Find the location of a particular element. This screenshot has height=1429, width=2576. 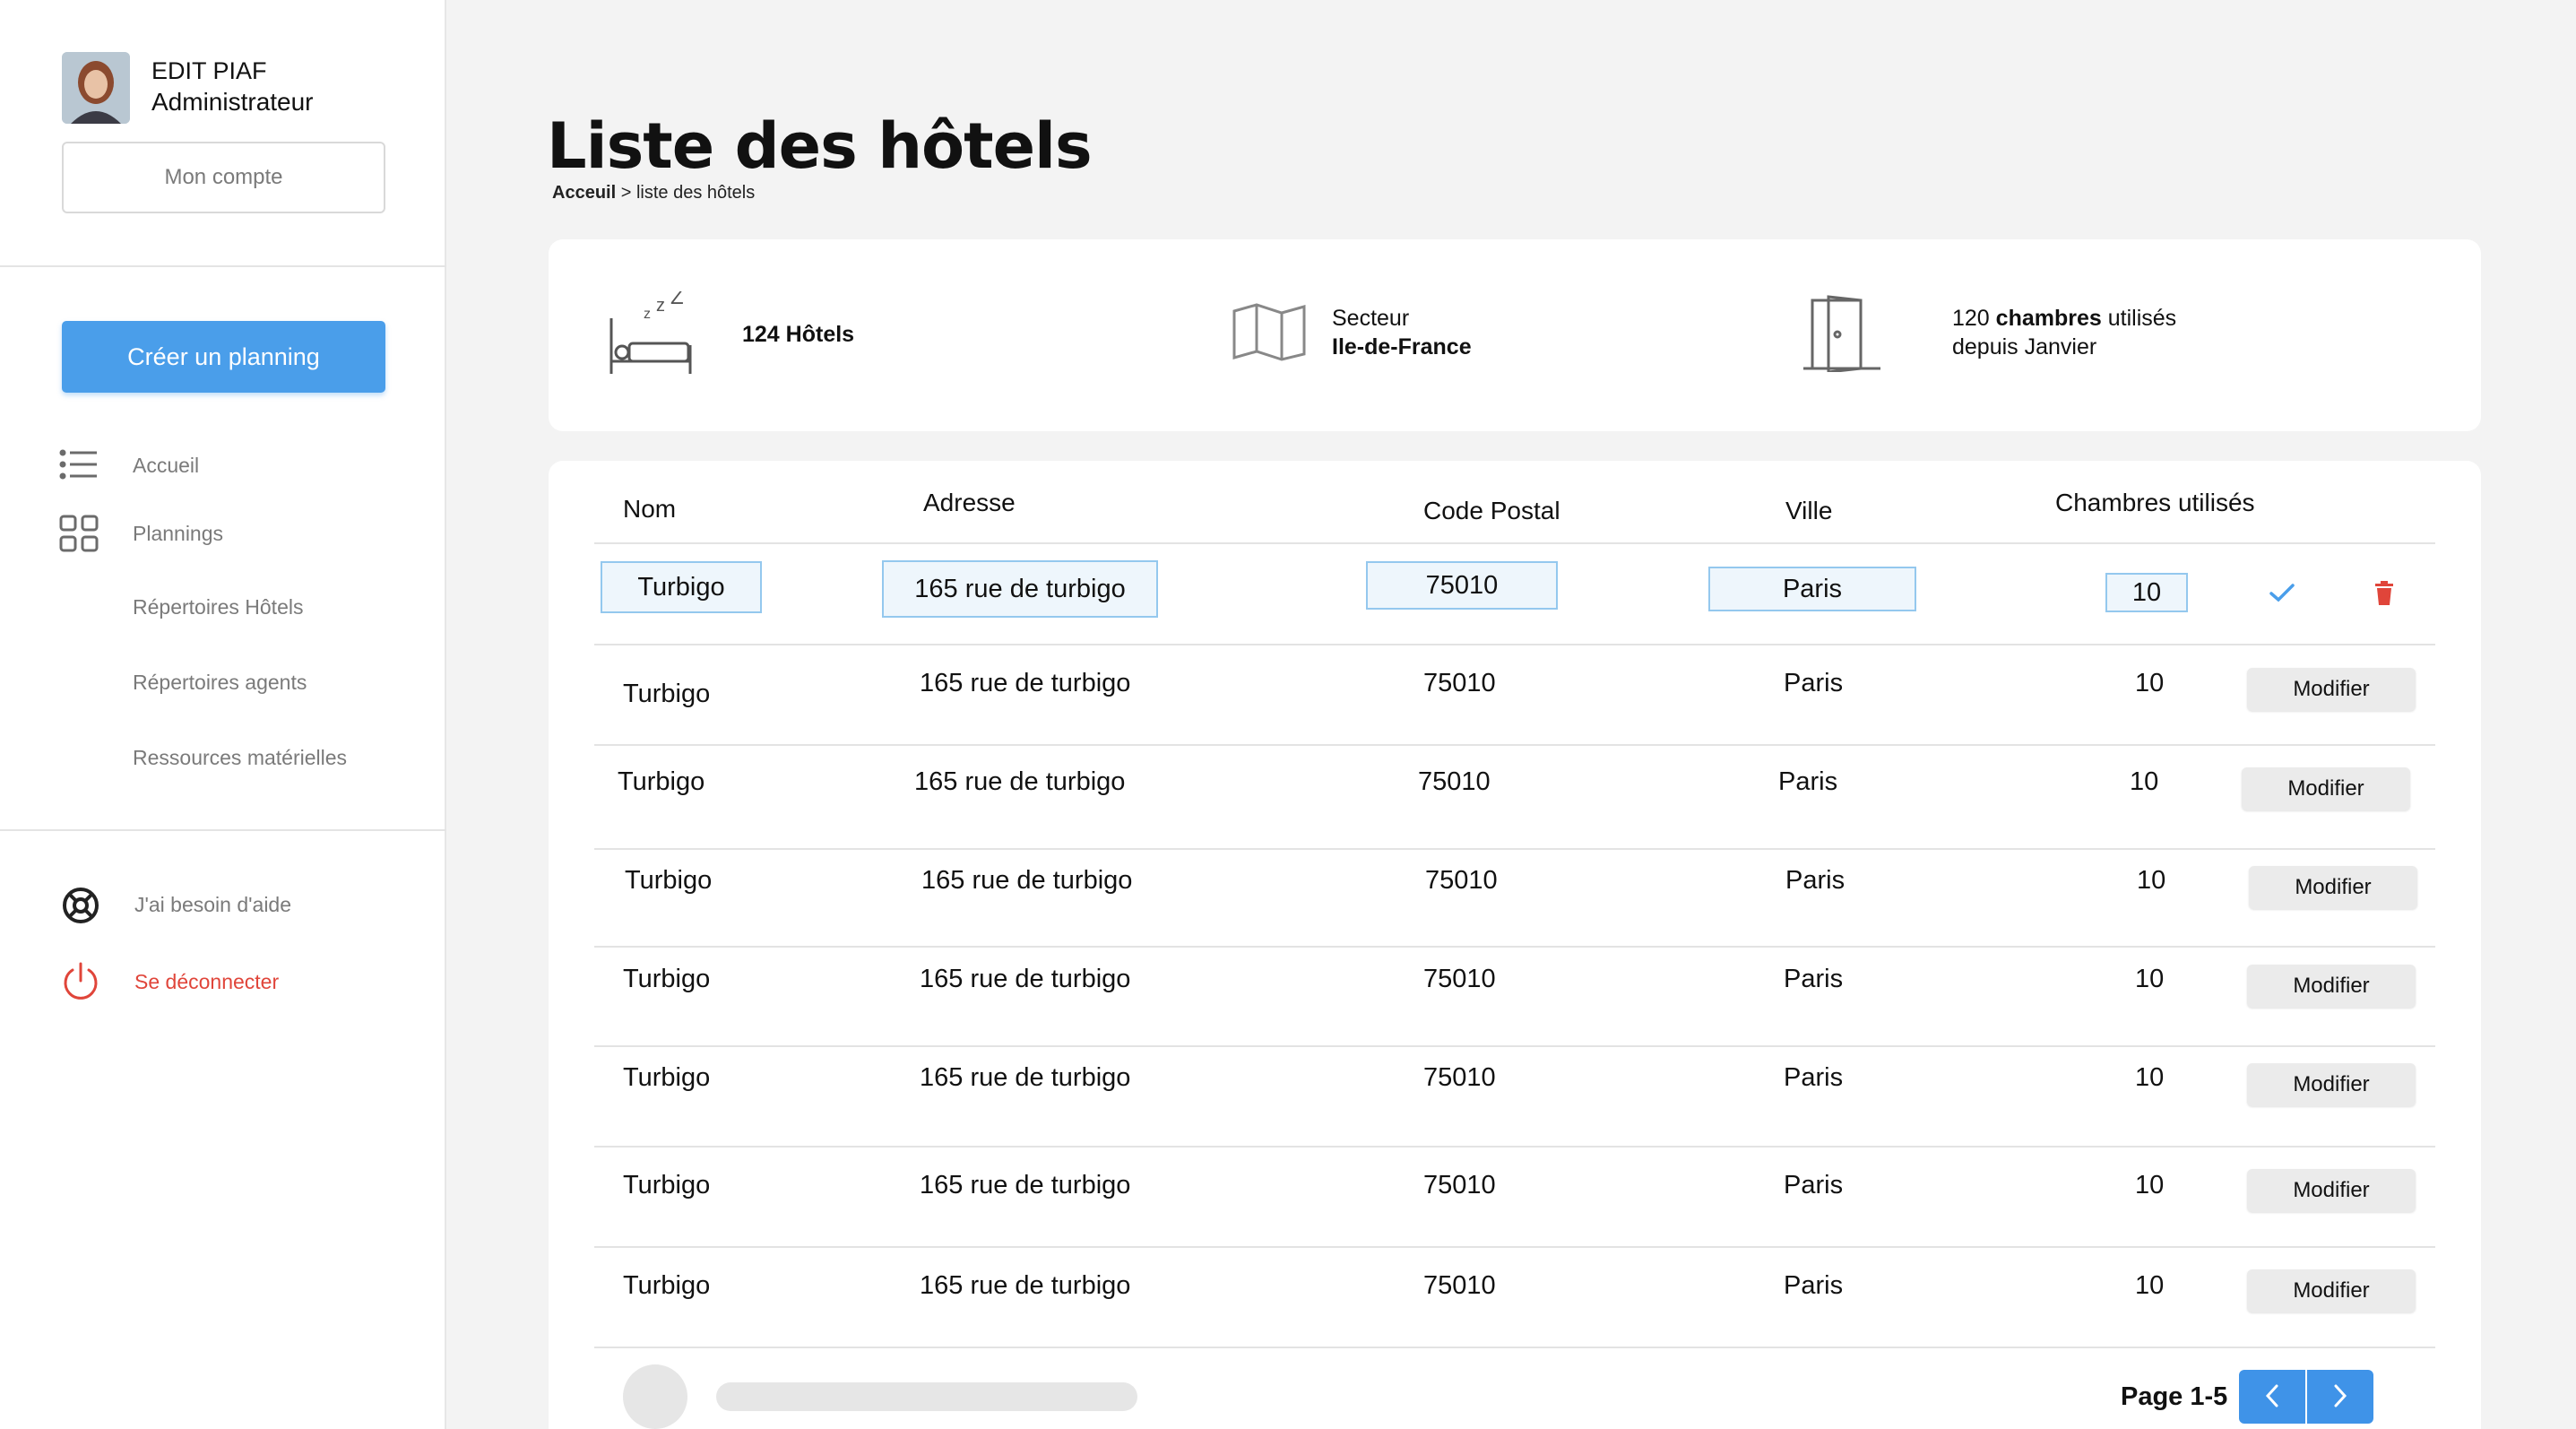

list-icon is located at coordinates (79, 466).